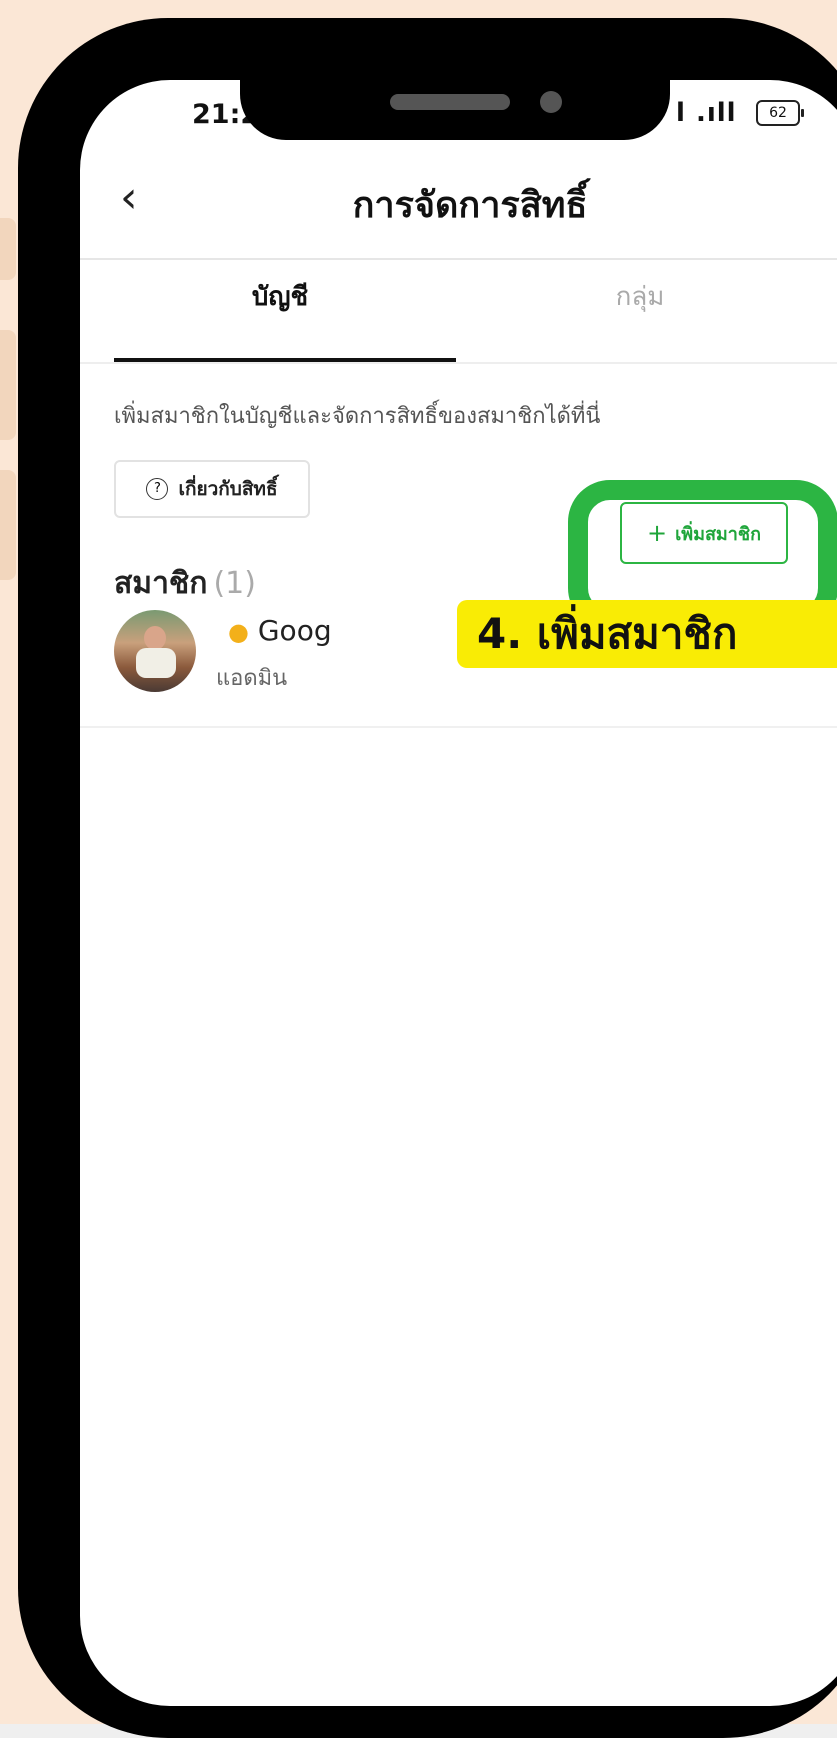  I want to click on members-count: (1), so click(234, 583).